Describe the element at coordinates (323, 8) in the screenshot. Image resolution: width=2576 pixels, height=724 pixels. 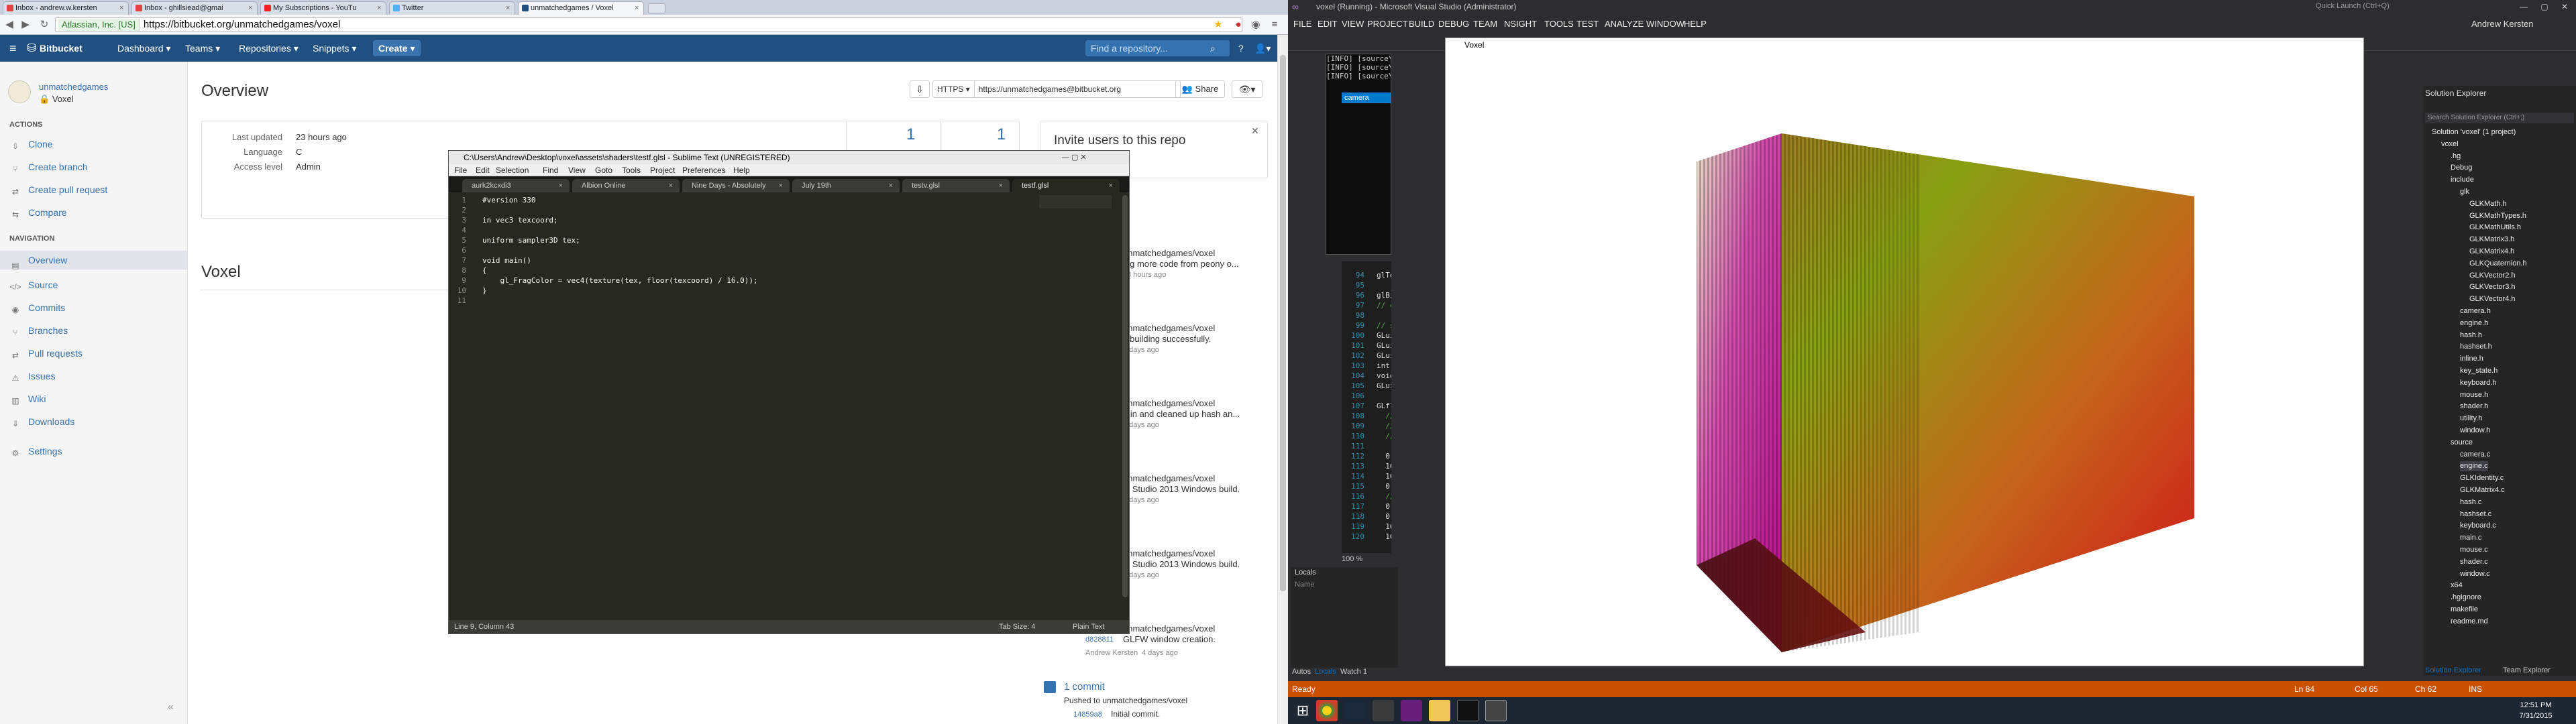
I see `browser-tab: My Subscriptions - YouTu ×` at that location.